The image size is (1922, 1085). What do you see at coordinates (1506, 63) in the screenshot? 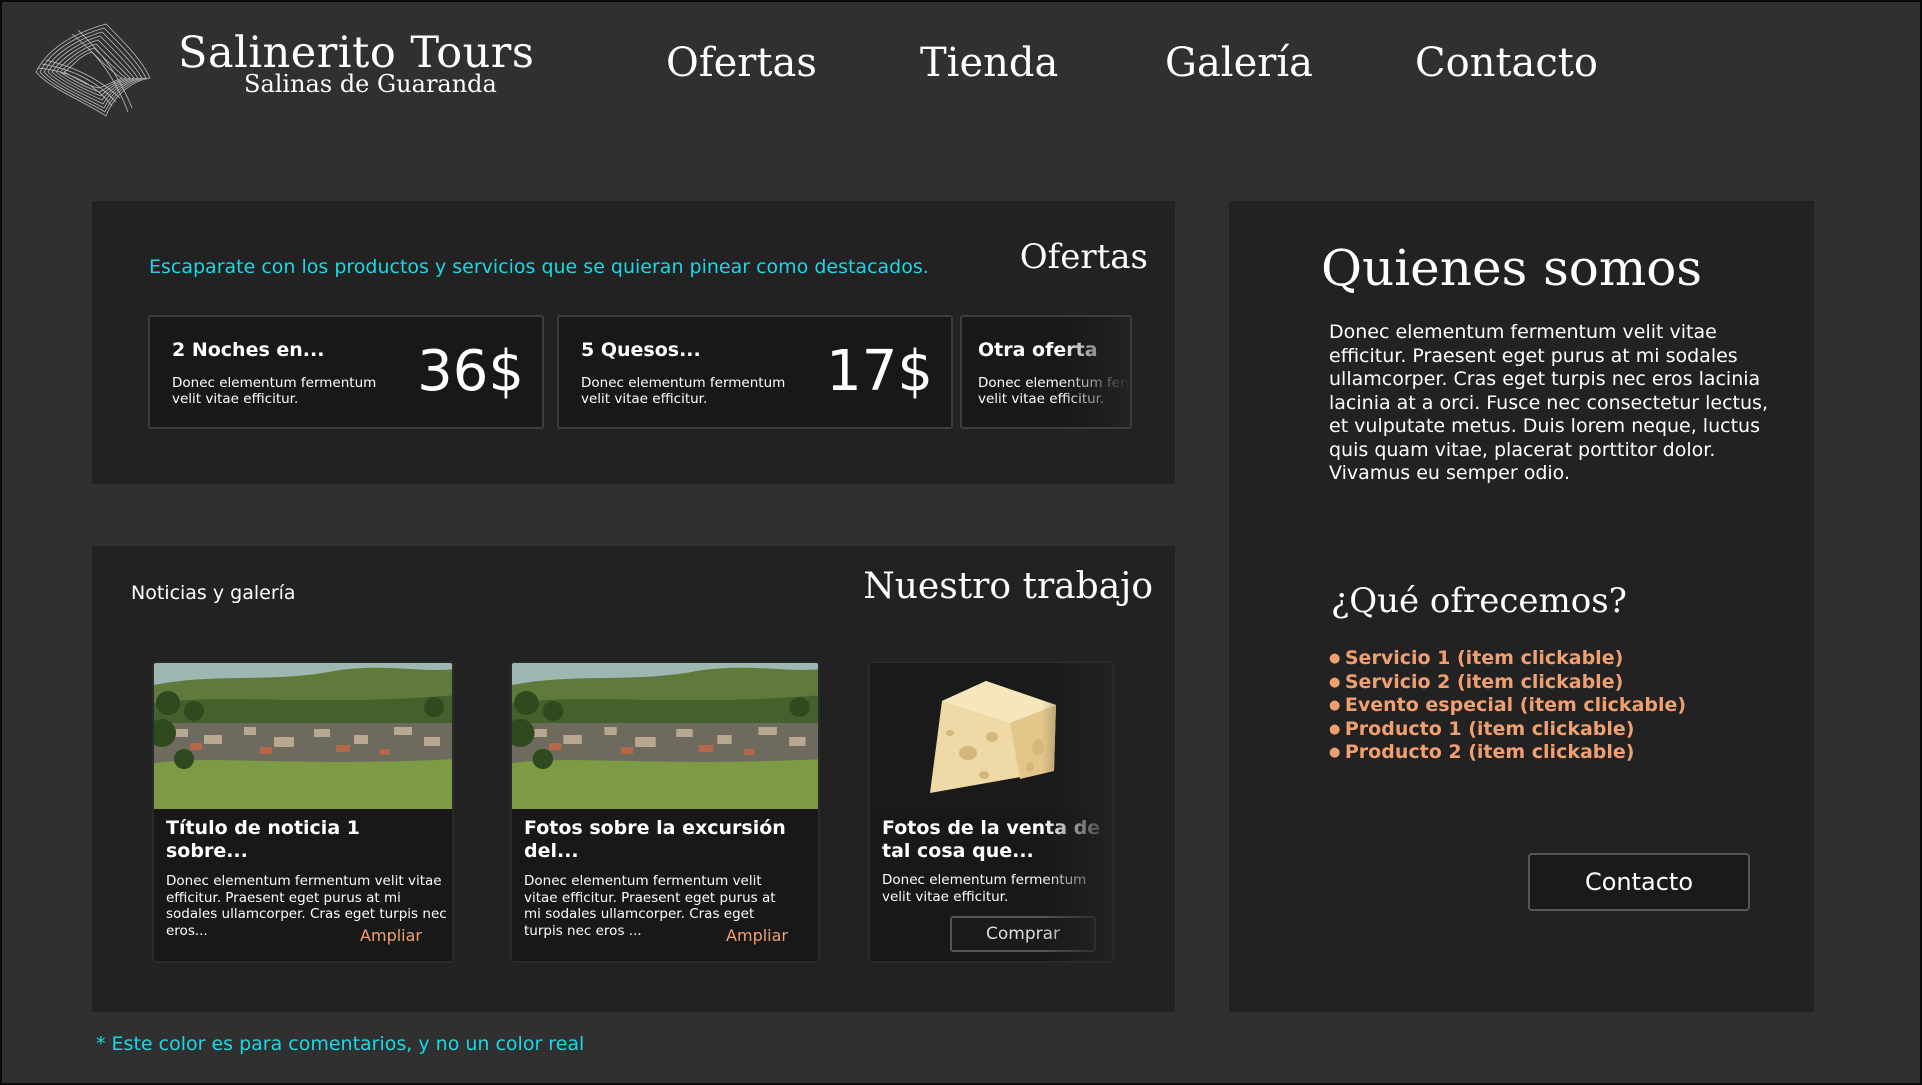
I see `nav-contacto: Contacto` at bounding box center [1506, 63].